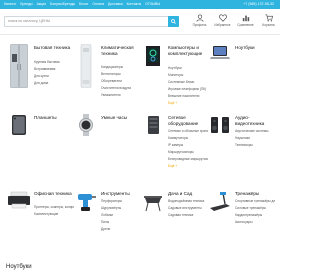 This screenshot has height=280, width=320. Describe the element at coordinates (255, 222) in the screenshot. I see `subcategory-link: Аксессуары` at that location.